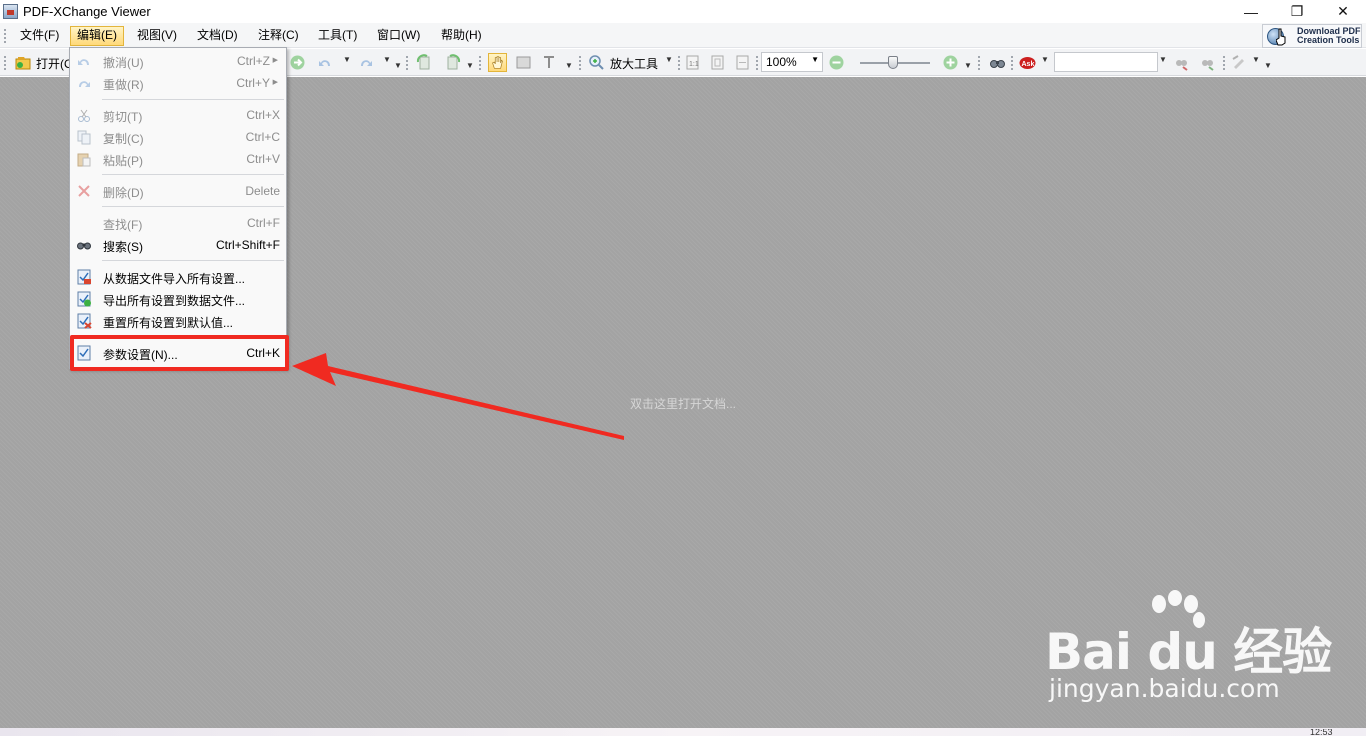  Describe the element at coordinates (178, 159) in the screenshot. I see `menu-item-paste: 粘贴(P) Ctrl+V` at that location.